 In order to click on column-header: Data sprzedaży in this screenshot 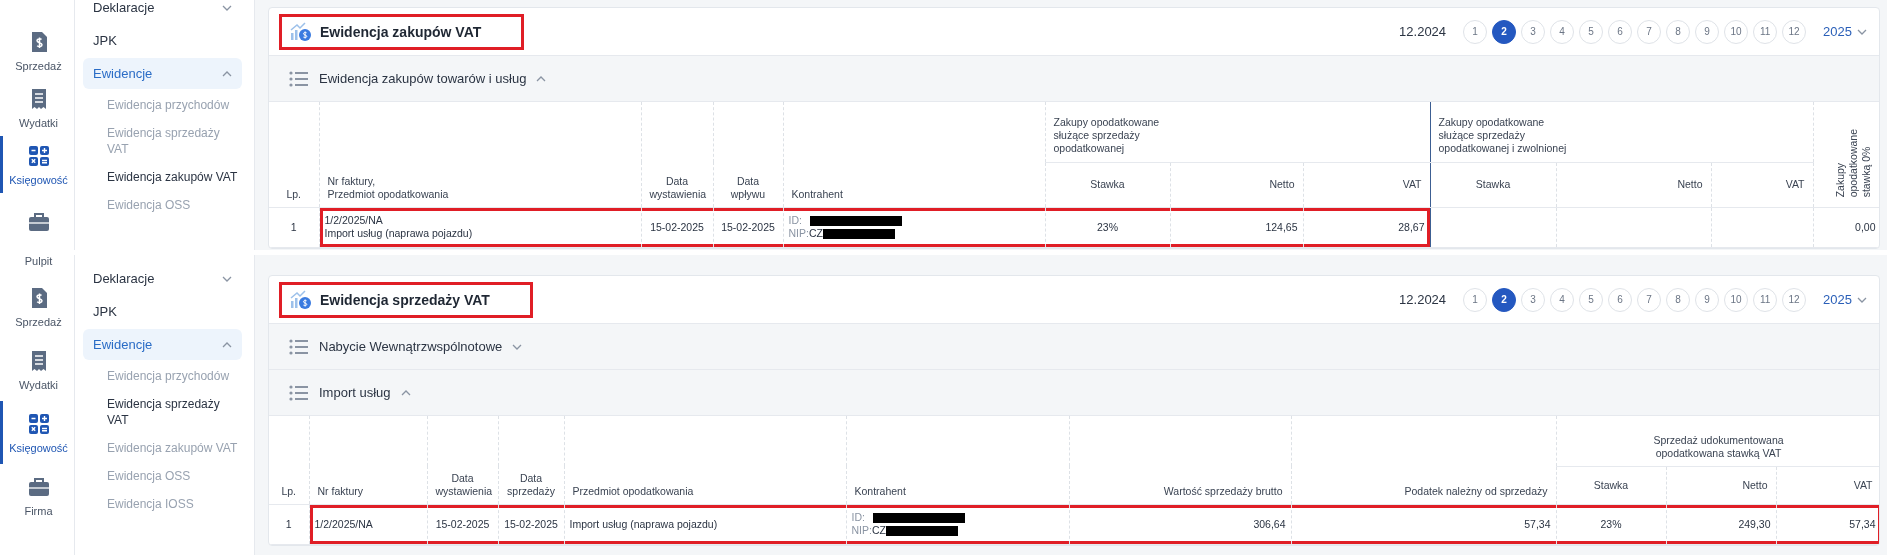, I will do `click(531, 484)`.